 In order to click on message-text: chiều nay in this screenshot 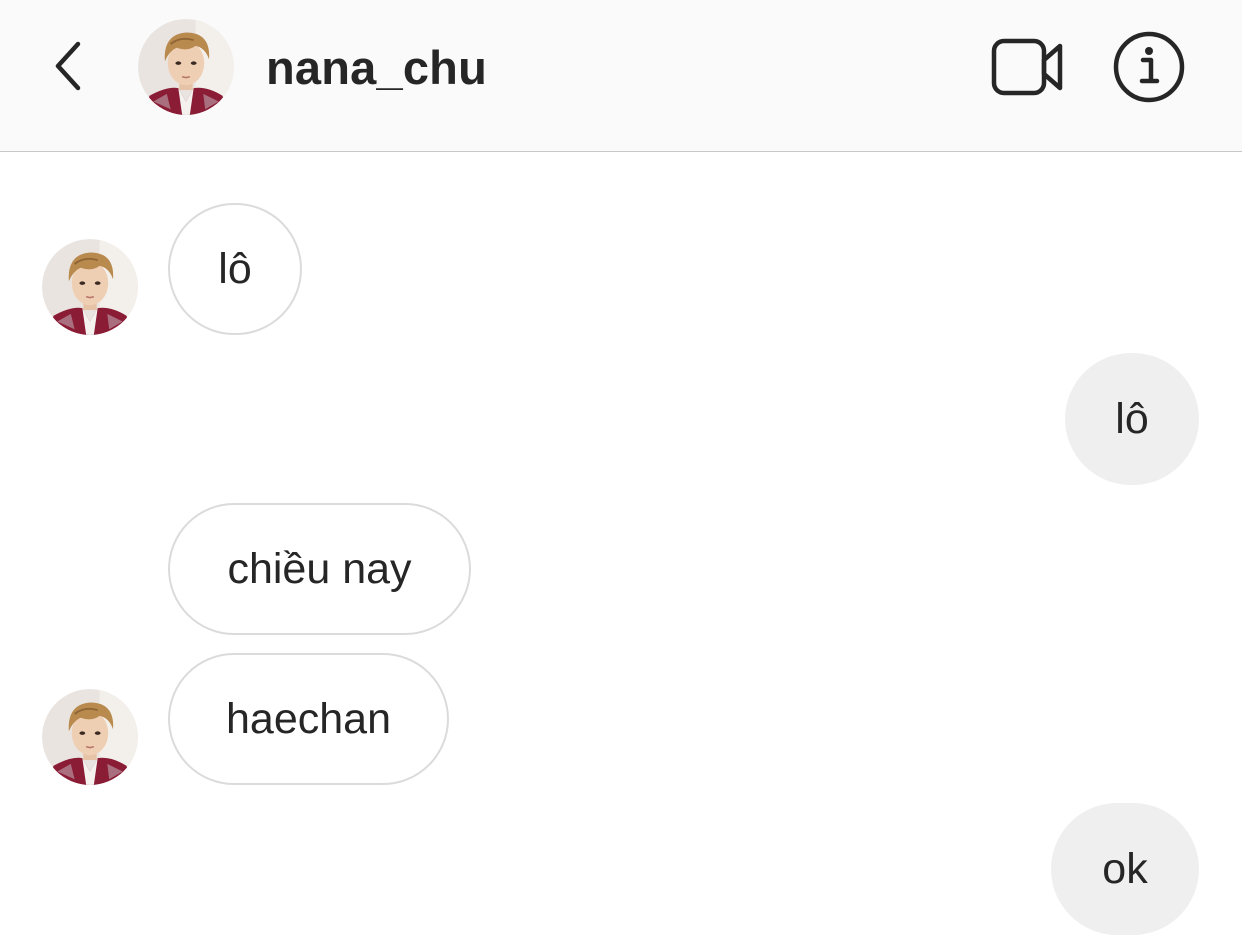, I will do `click(319, 569)`.